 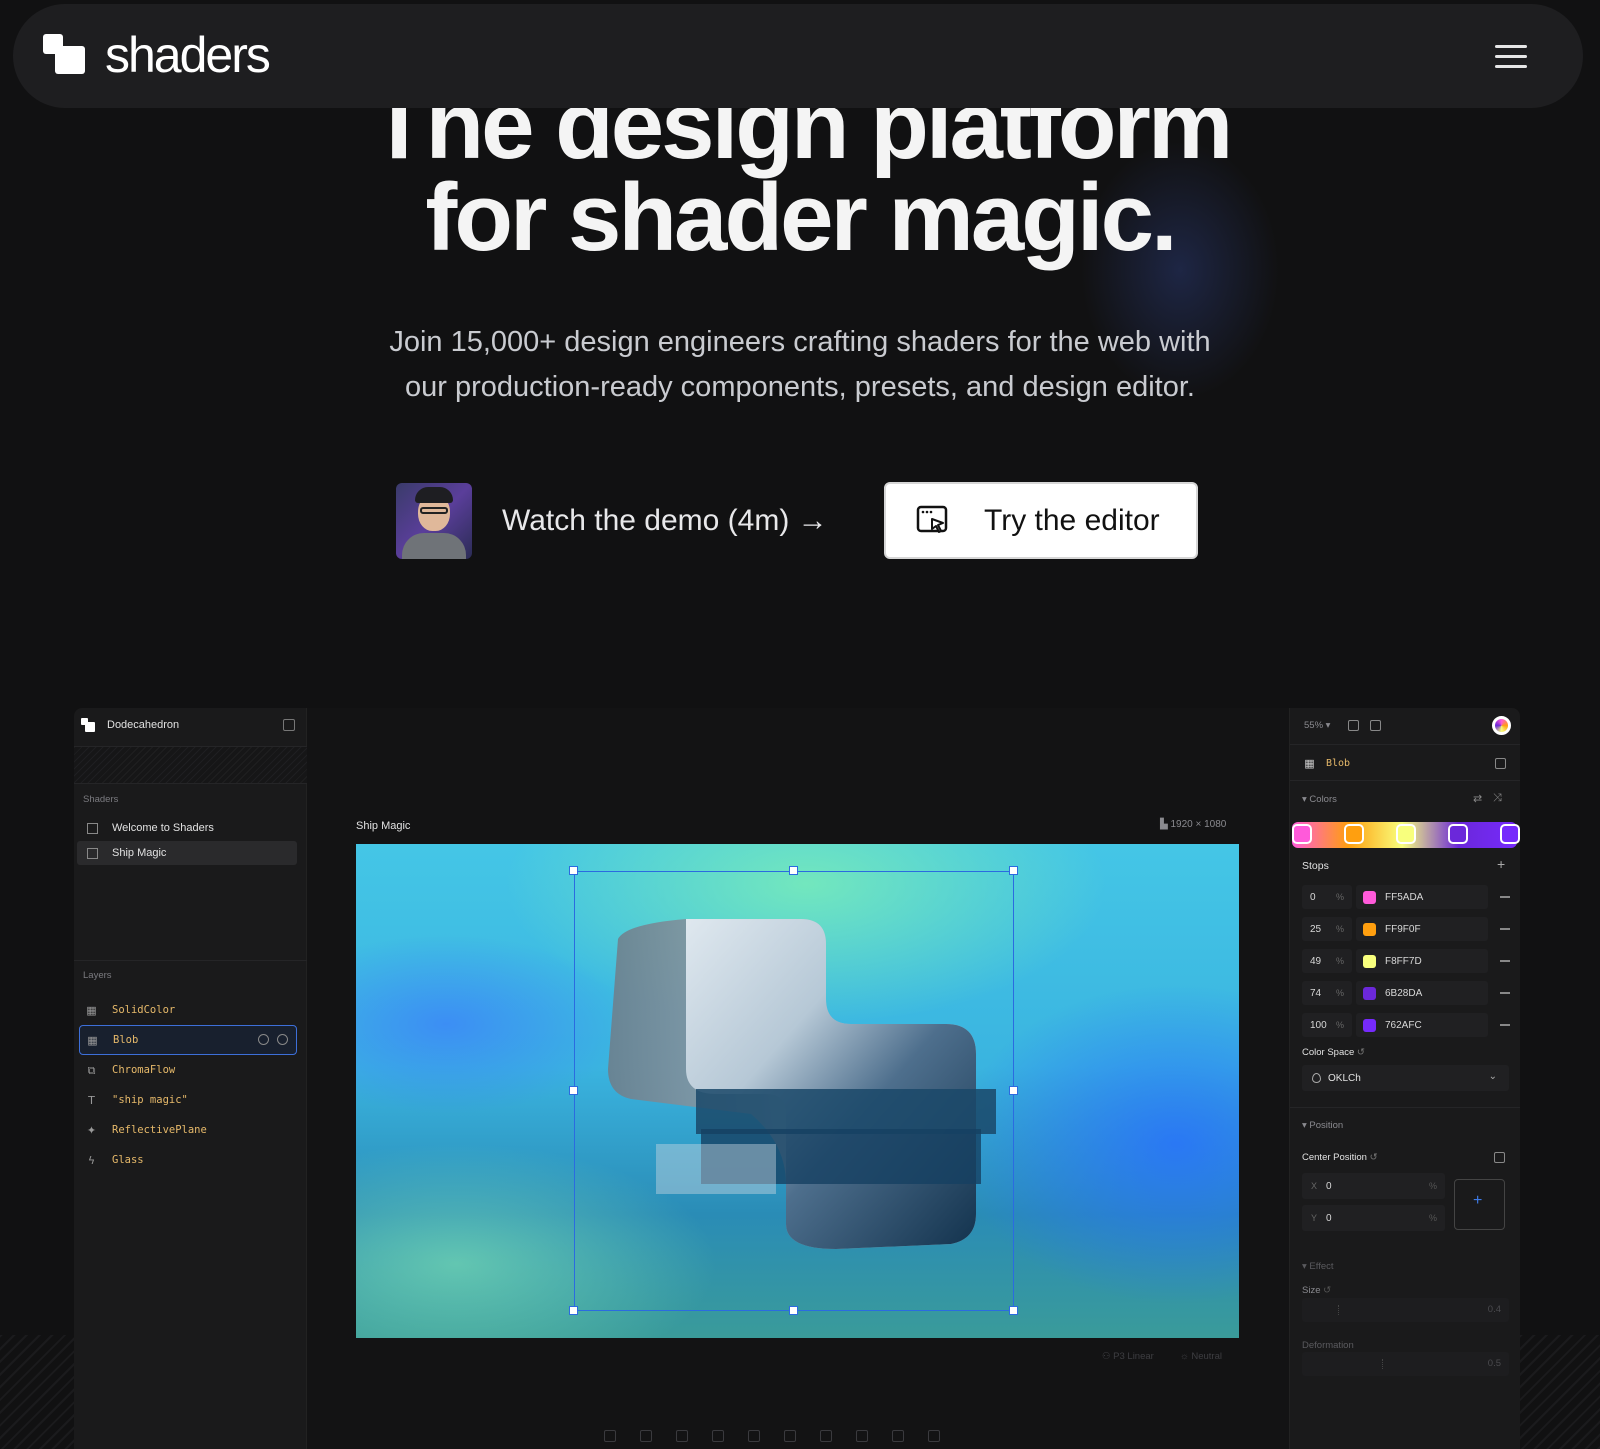 I want to click on top-navigation: shaders, so click(x=798, y=56).